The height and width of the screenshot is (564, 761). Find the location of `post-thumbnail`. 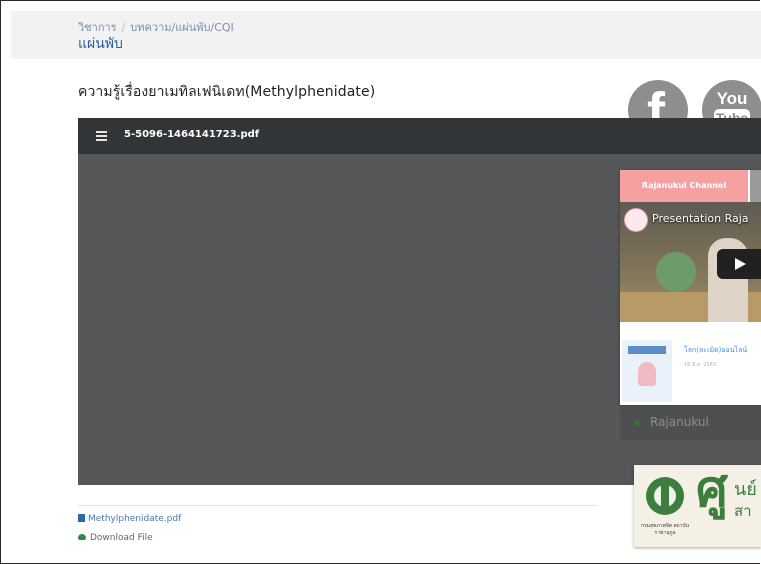

post-thumbnail is located at coordinates (647, 371).